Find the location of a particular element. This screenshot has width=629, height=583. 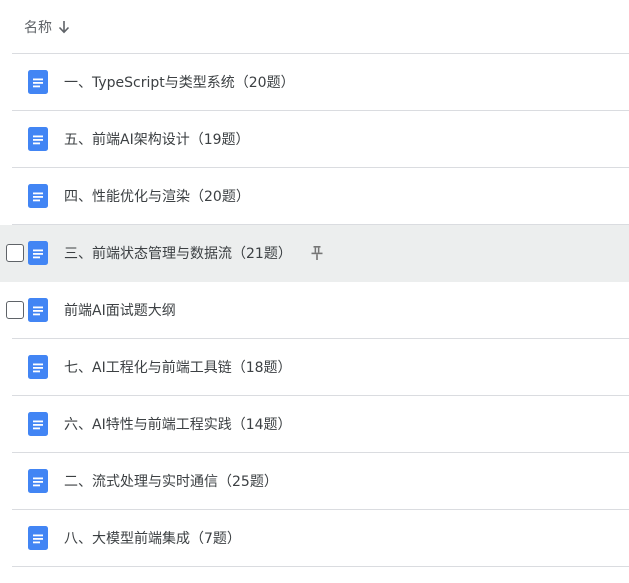

file-row-hovered: 三、前端状态管理与数据流（21题） is located at coordinates (314, 253).